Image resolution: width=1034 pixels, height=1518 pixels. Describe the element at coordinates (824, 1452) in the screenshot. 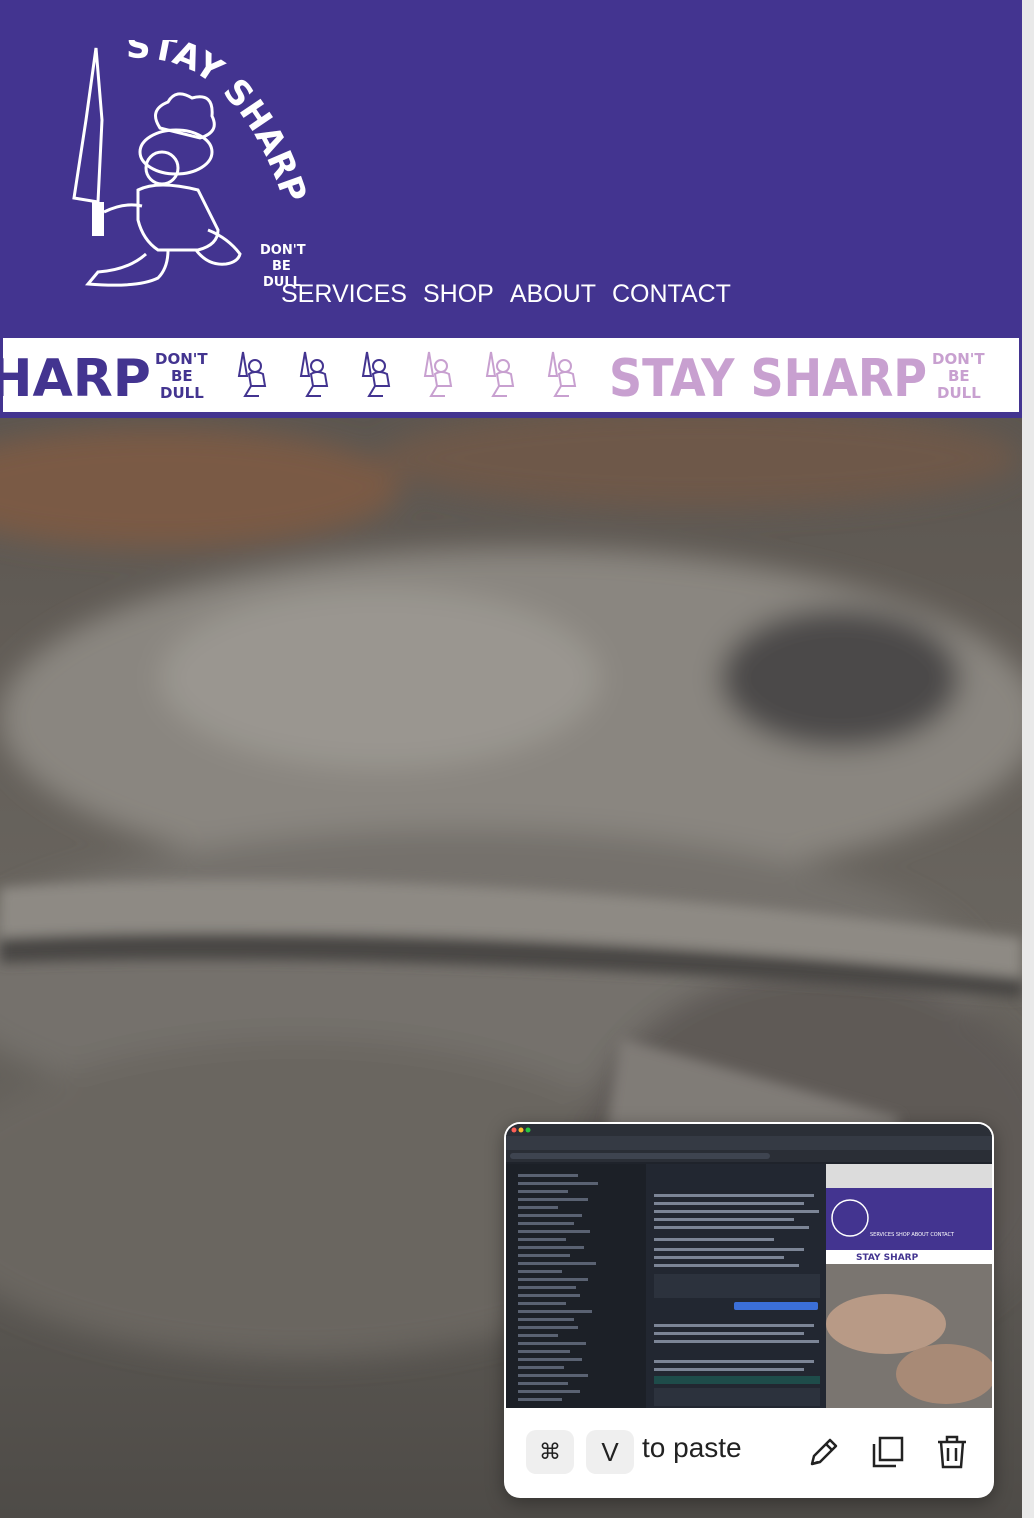

I see `edit-icon` at that location.